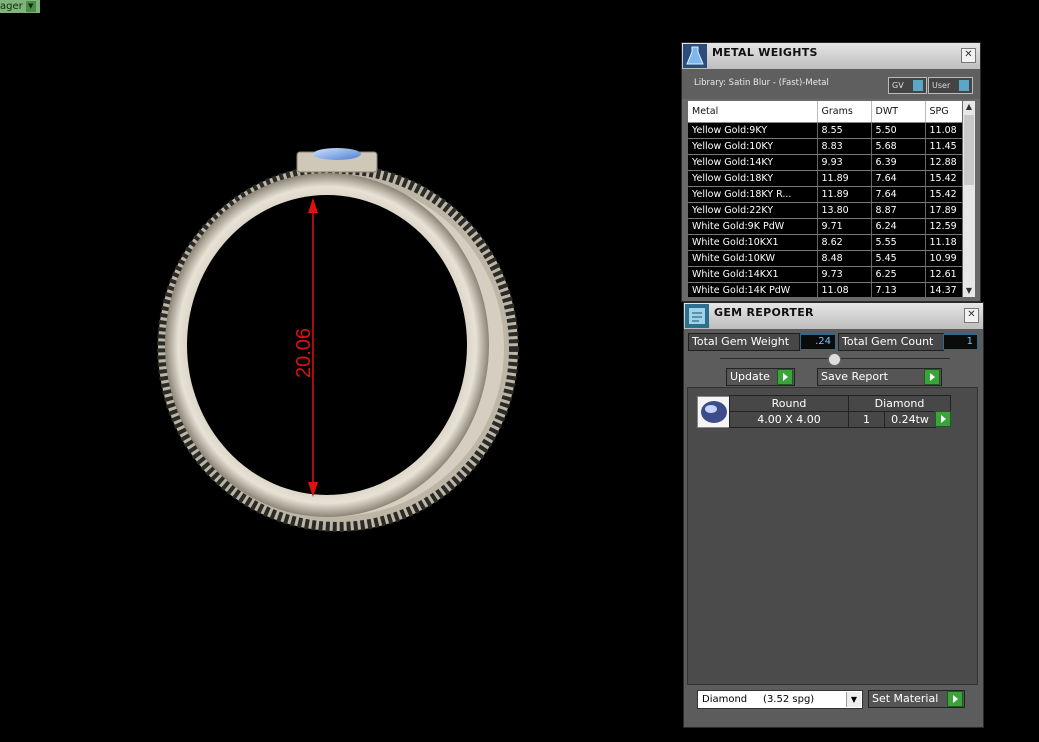  What do you see at coordinates (832, 536) in the screenshot?
I see `gem-list: Round 4.00 X 4.00 Diamond 1 0.24tw` at bounding box center [832, 536].